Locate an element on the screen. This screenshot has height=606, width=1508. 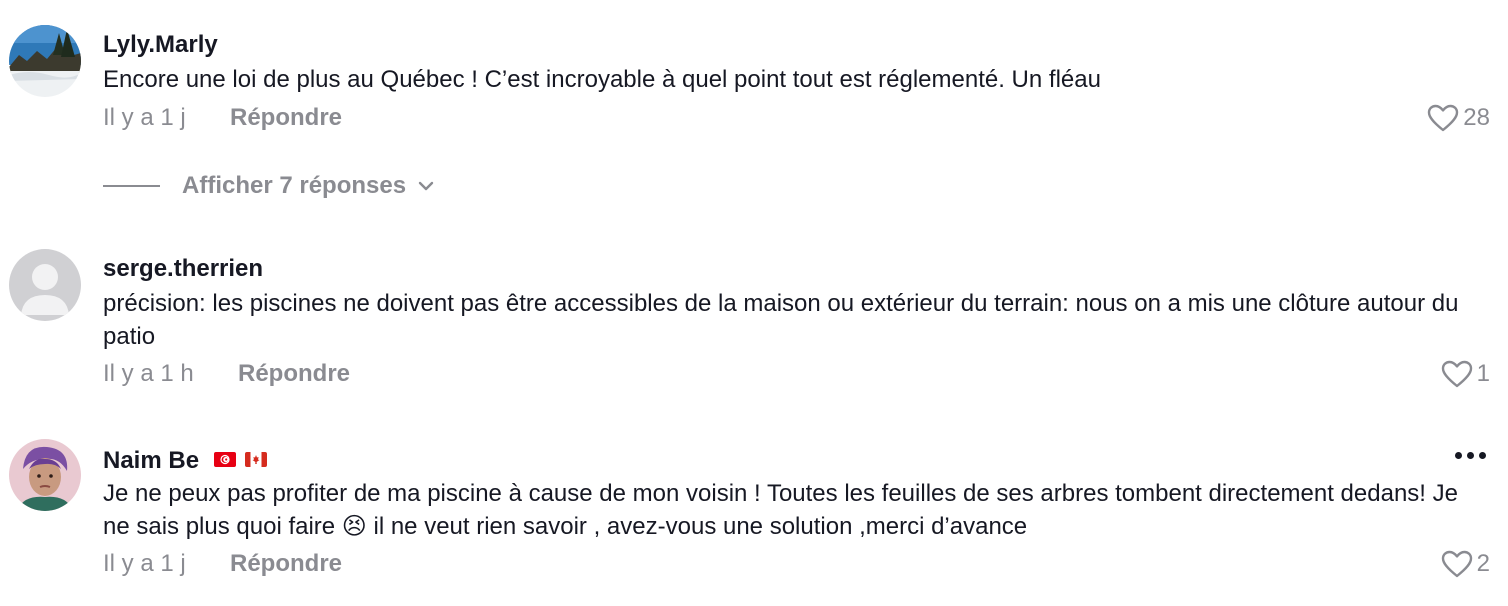
username-text: Naim Be is located at coordinates (151, 460).